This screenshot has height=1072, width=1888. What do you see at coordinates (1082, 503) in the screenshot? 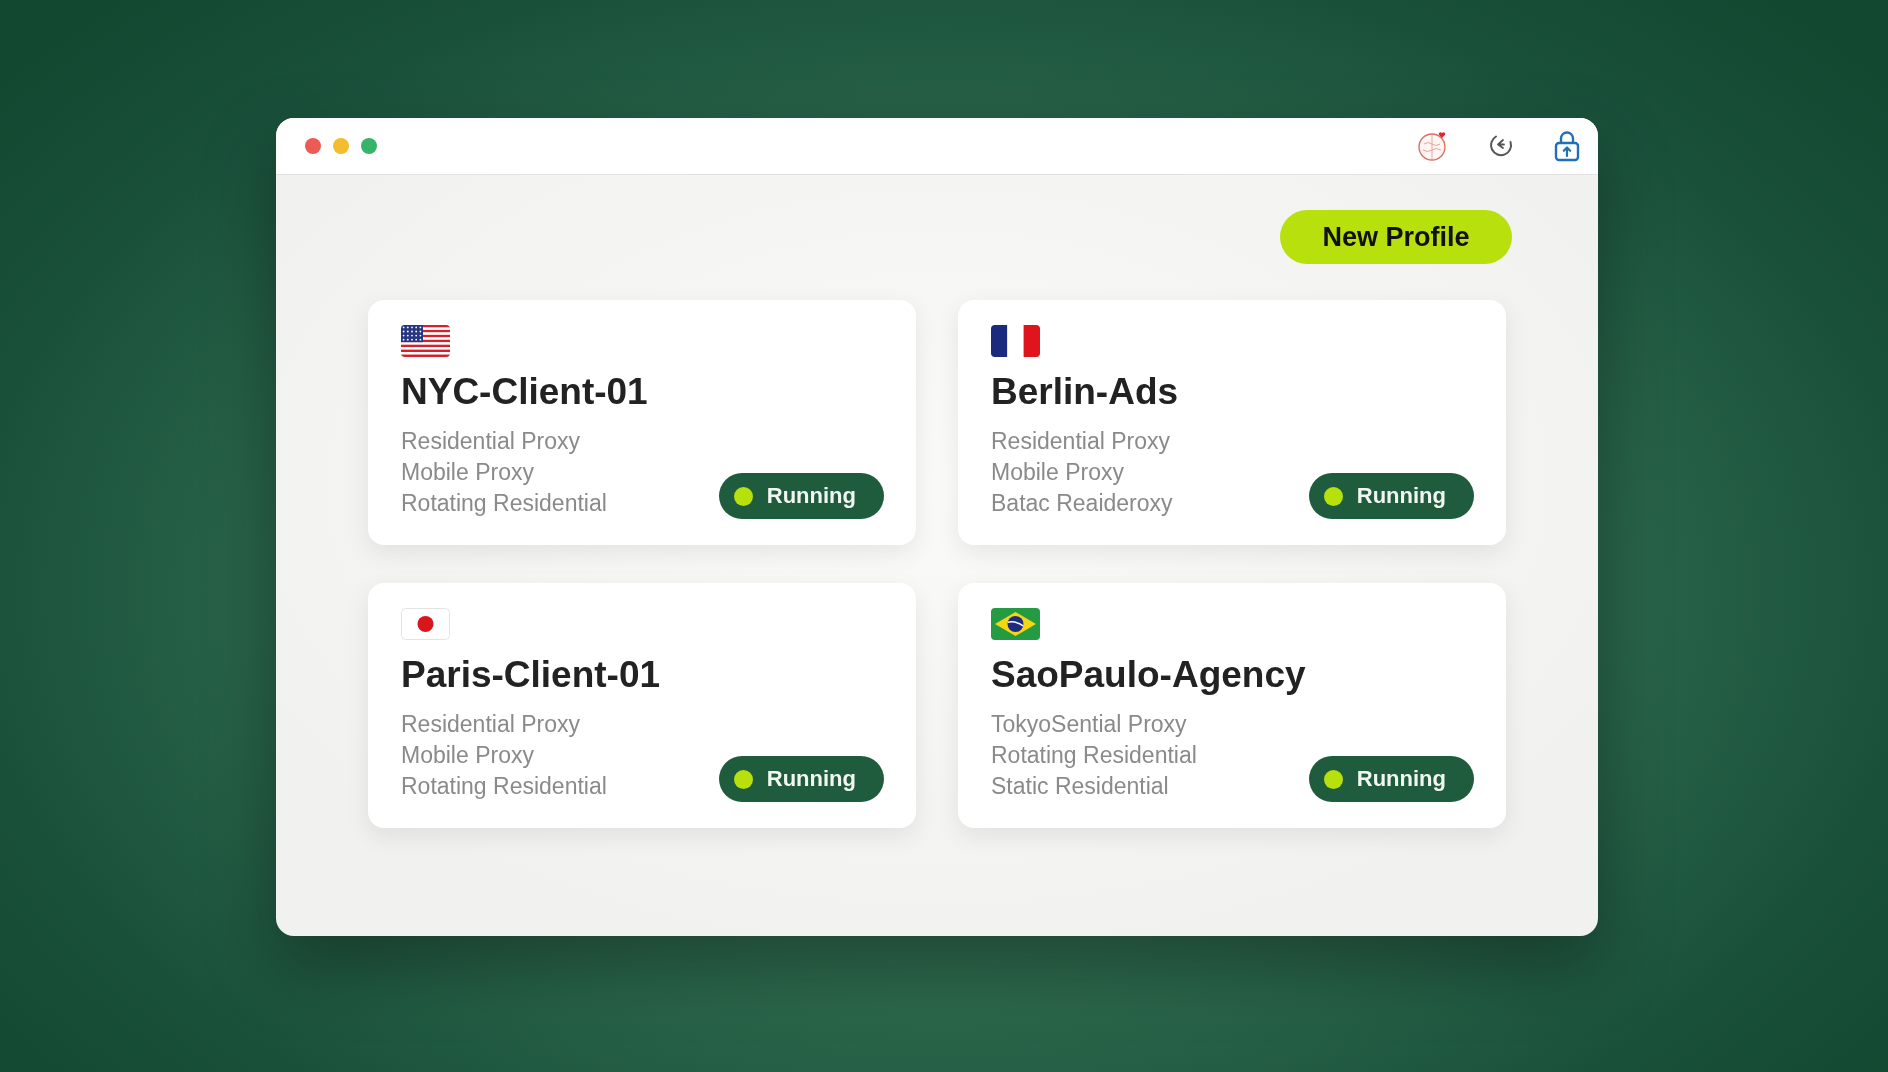
I see `proxy-type: Batac Reaideroxy` at bounding box center [1082, 503].